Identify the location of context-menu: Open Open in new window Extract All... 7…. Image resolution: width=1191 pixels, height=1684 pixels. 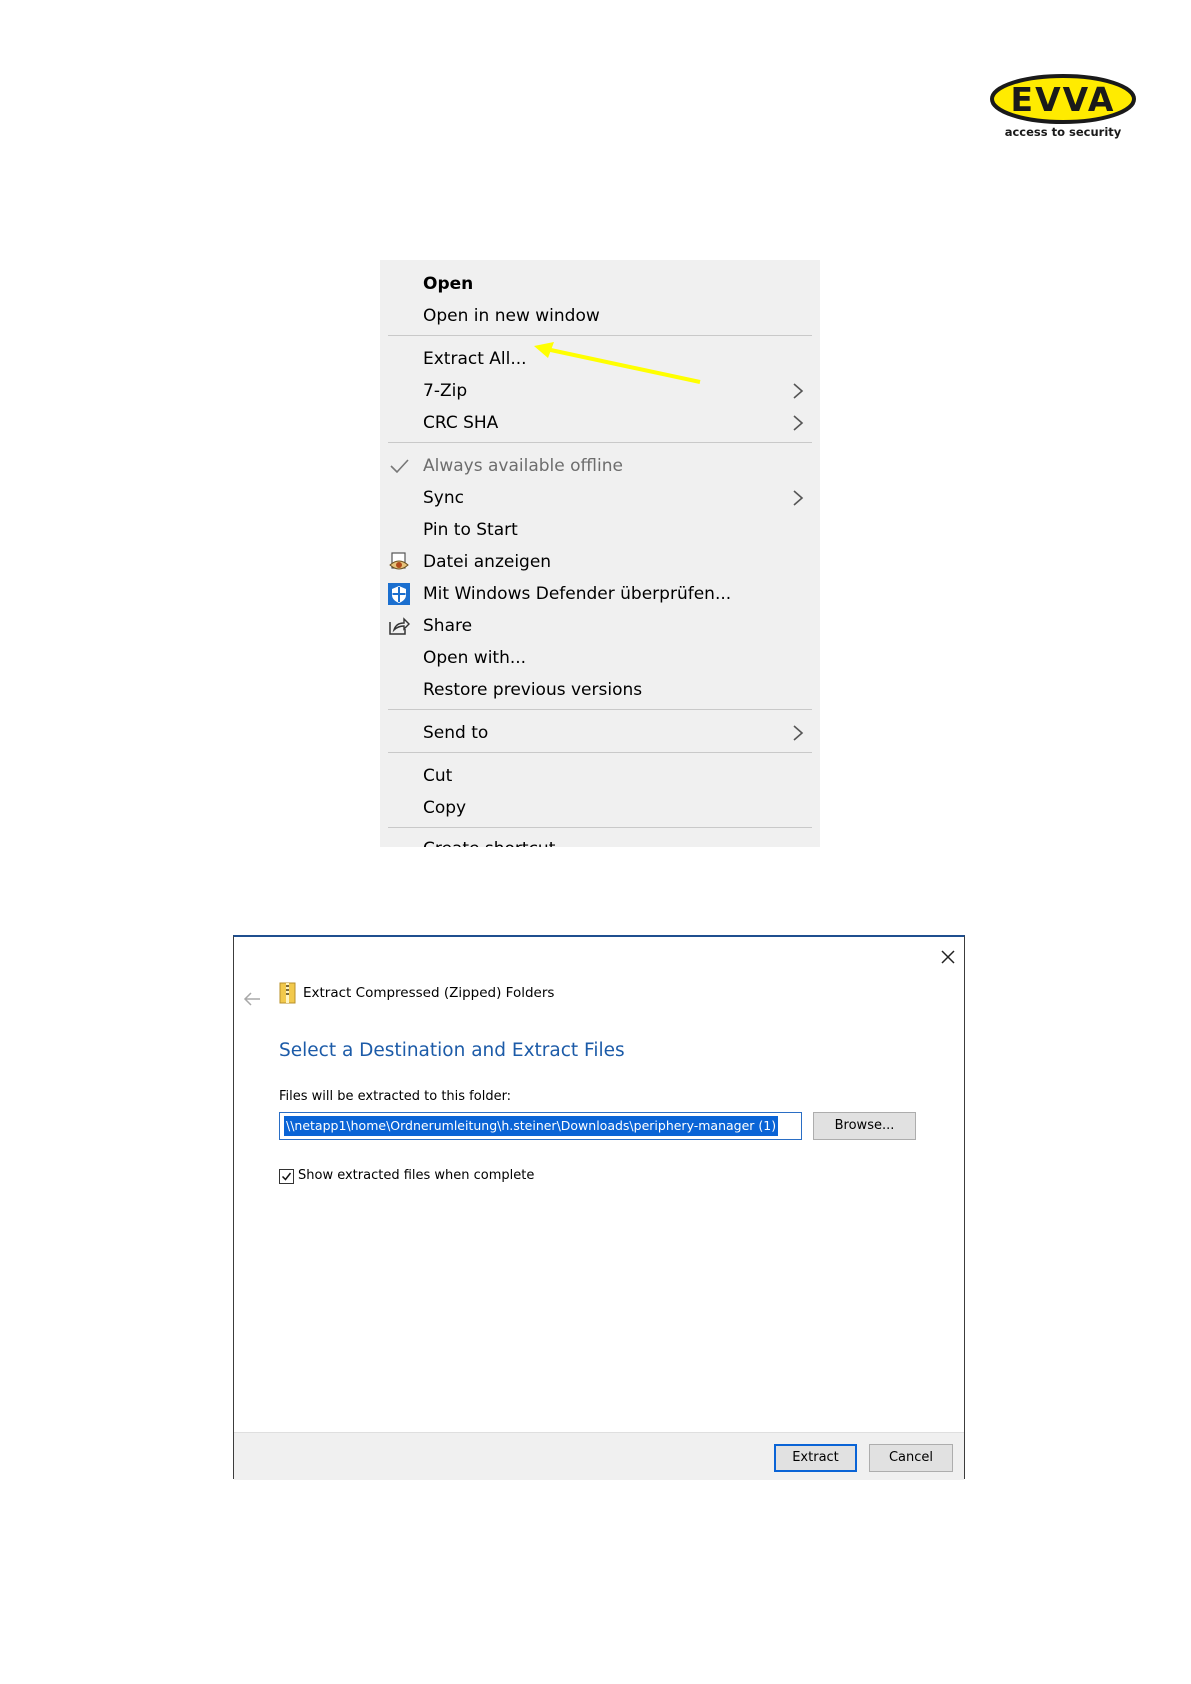
(600, 553).